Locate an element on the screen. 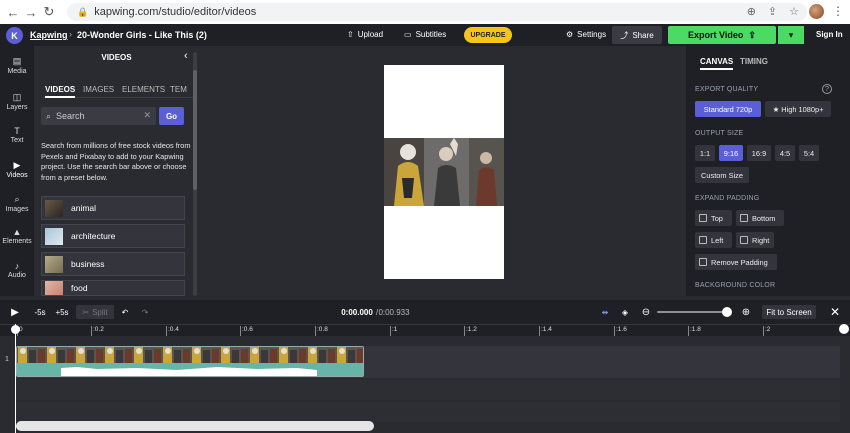  padding-left-checkbox: Left is located at coordinates (713, 240).